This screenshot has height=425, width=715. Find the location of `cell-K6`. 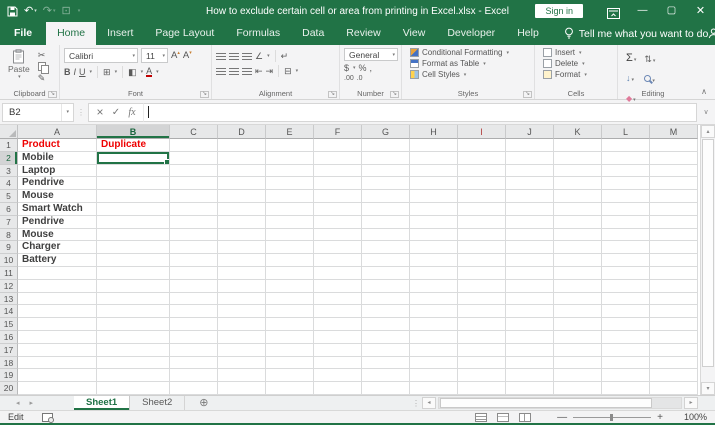

cell-K6 is located at coordinates (578, 209).